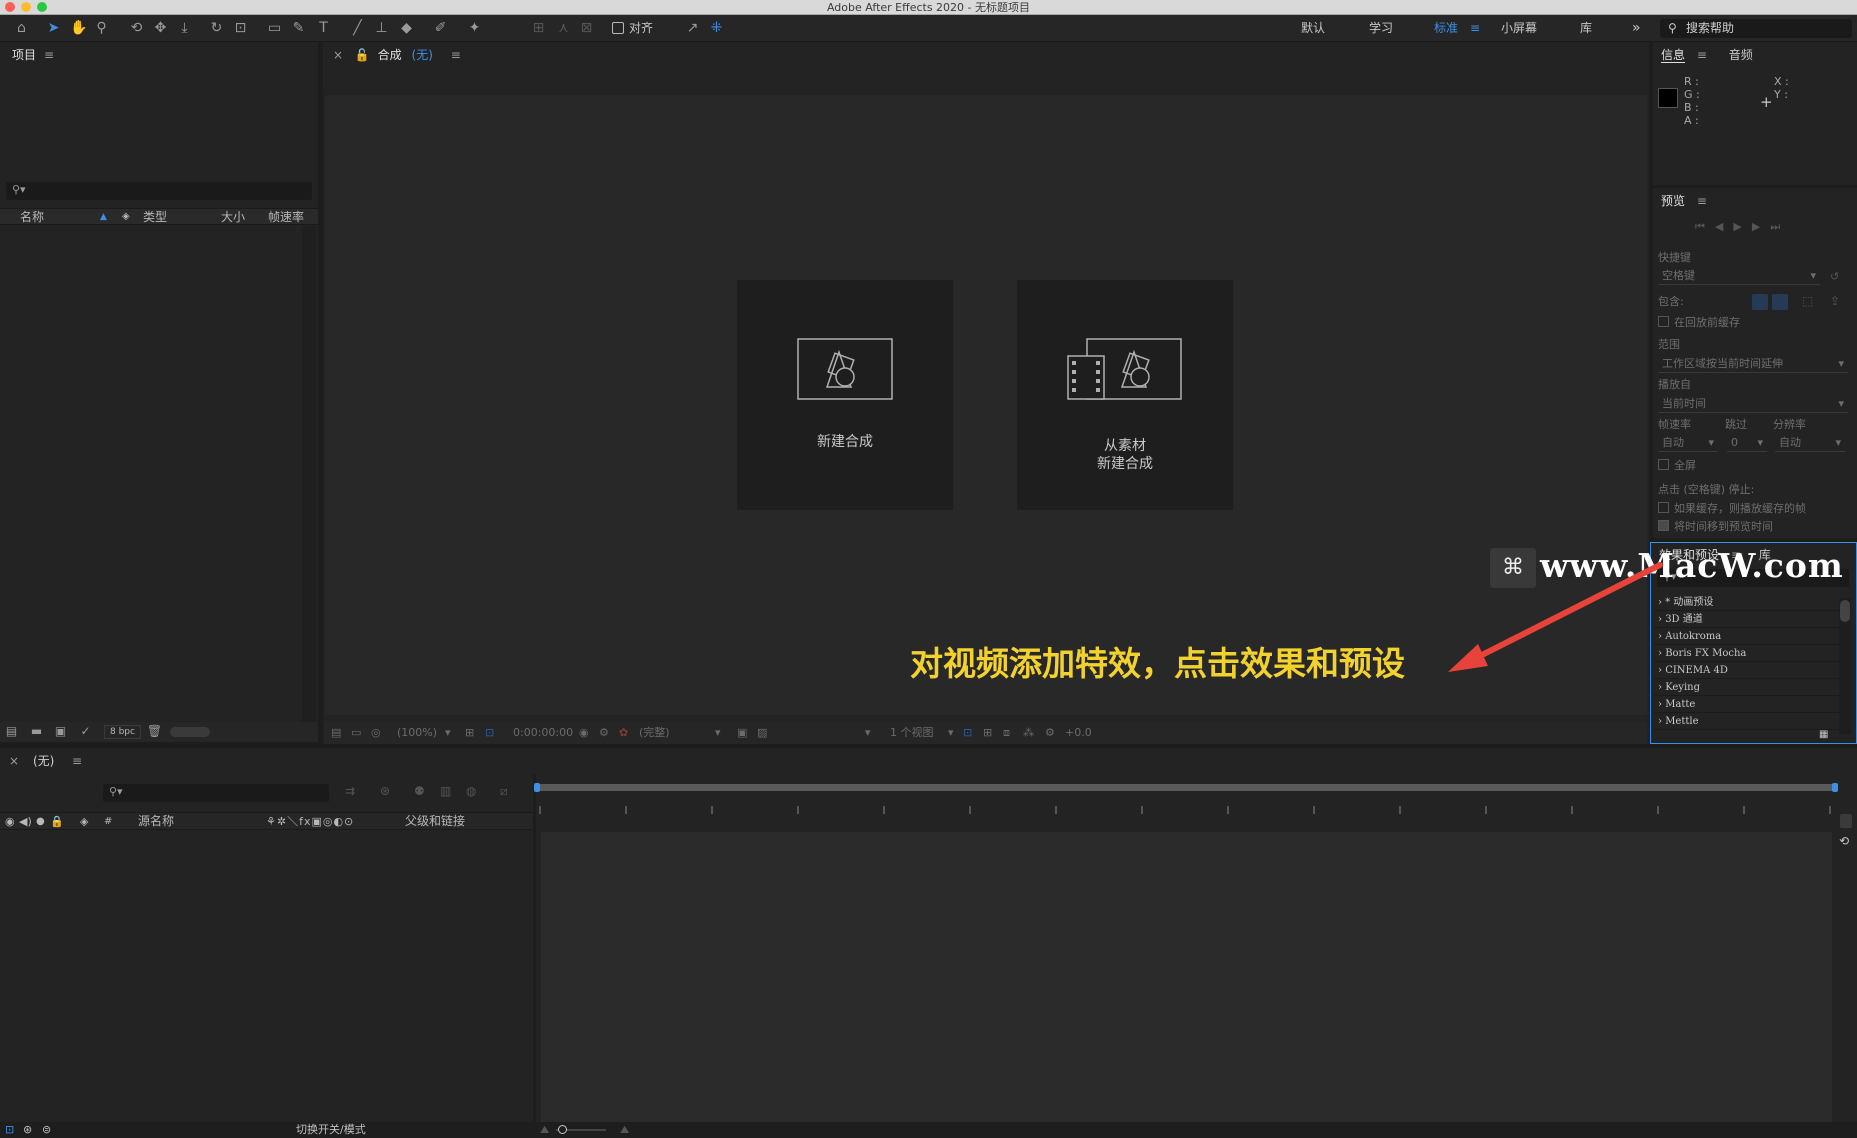  Describe the element at coordinates (323, 28) in the screenshot. I see `type-tool-icon: T` at that location.